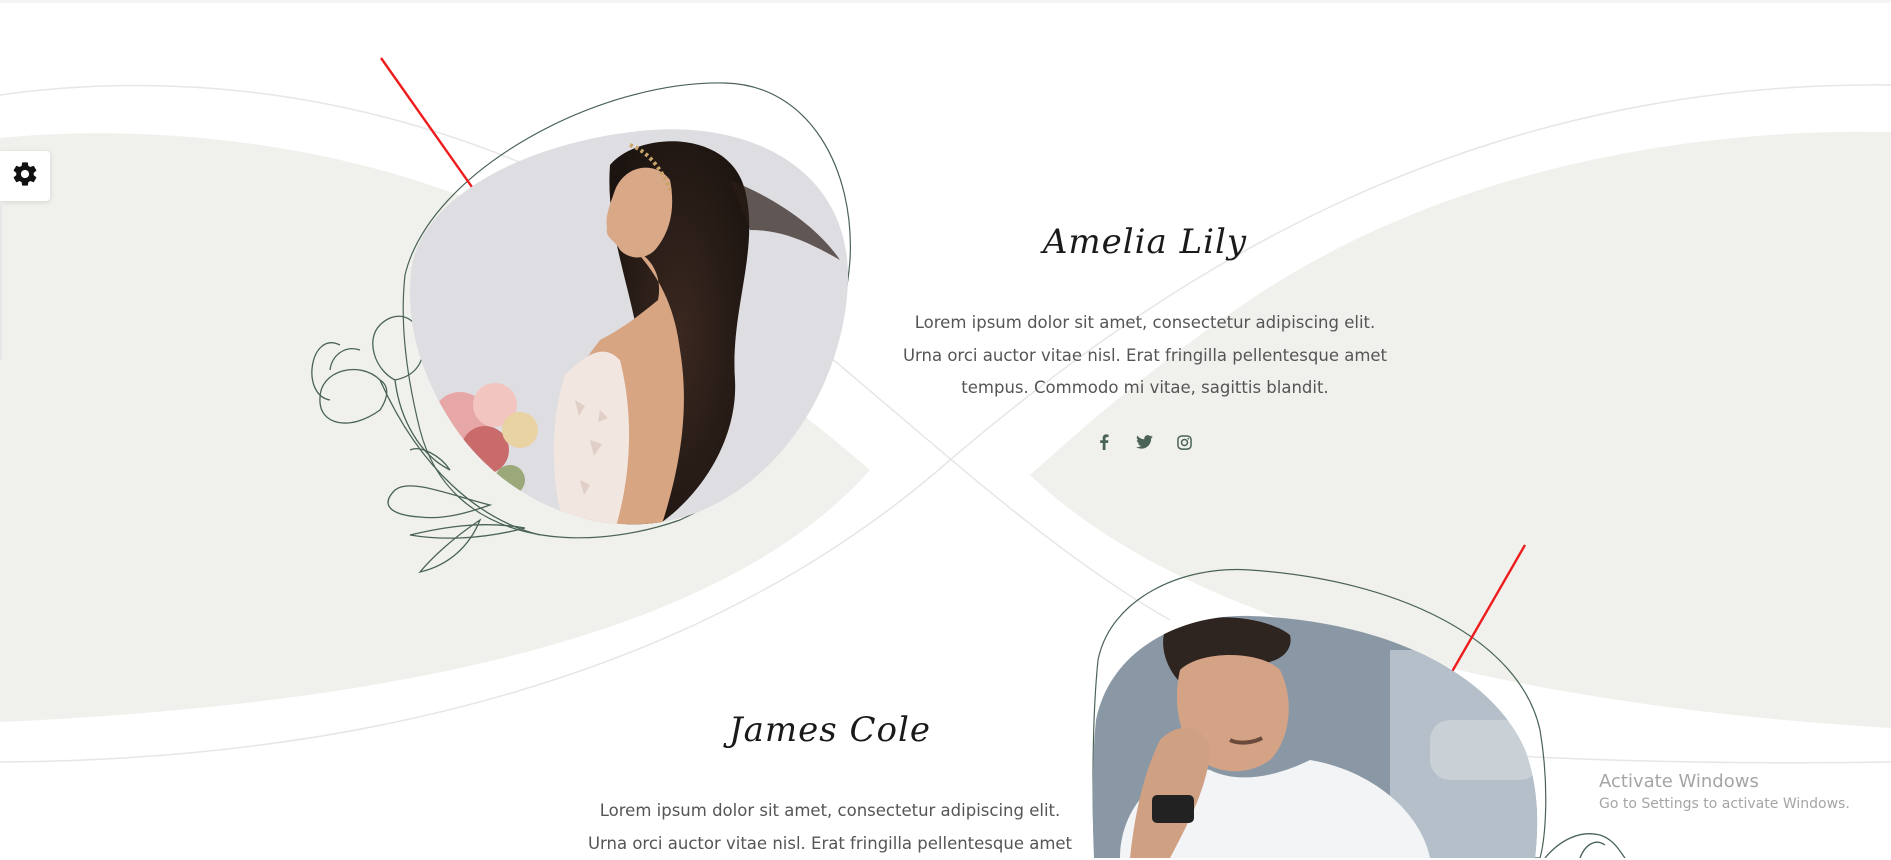  I want to click on person-name: James Cole, so click(830, 730).